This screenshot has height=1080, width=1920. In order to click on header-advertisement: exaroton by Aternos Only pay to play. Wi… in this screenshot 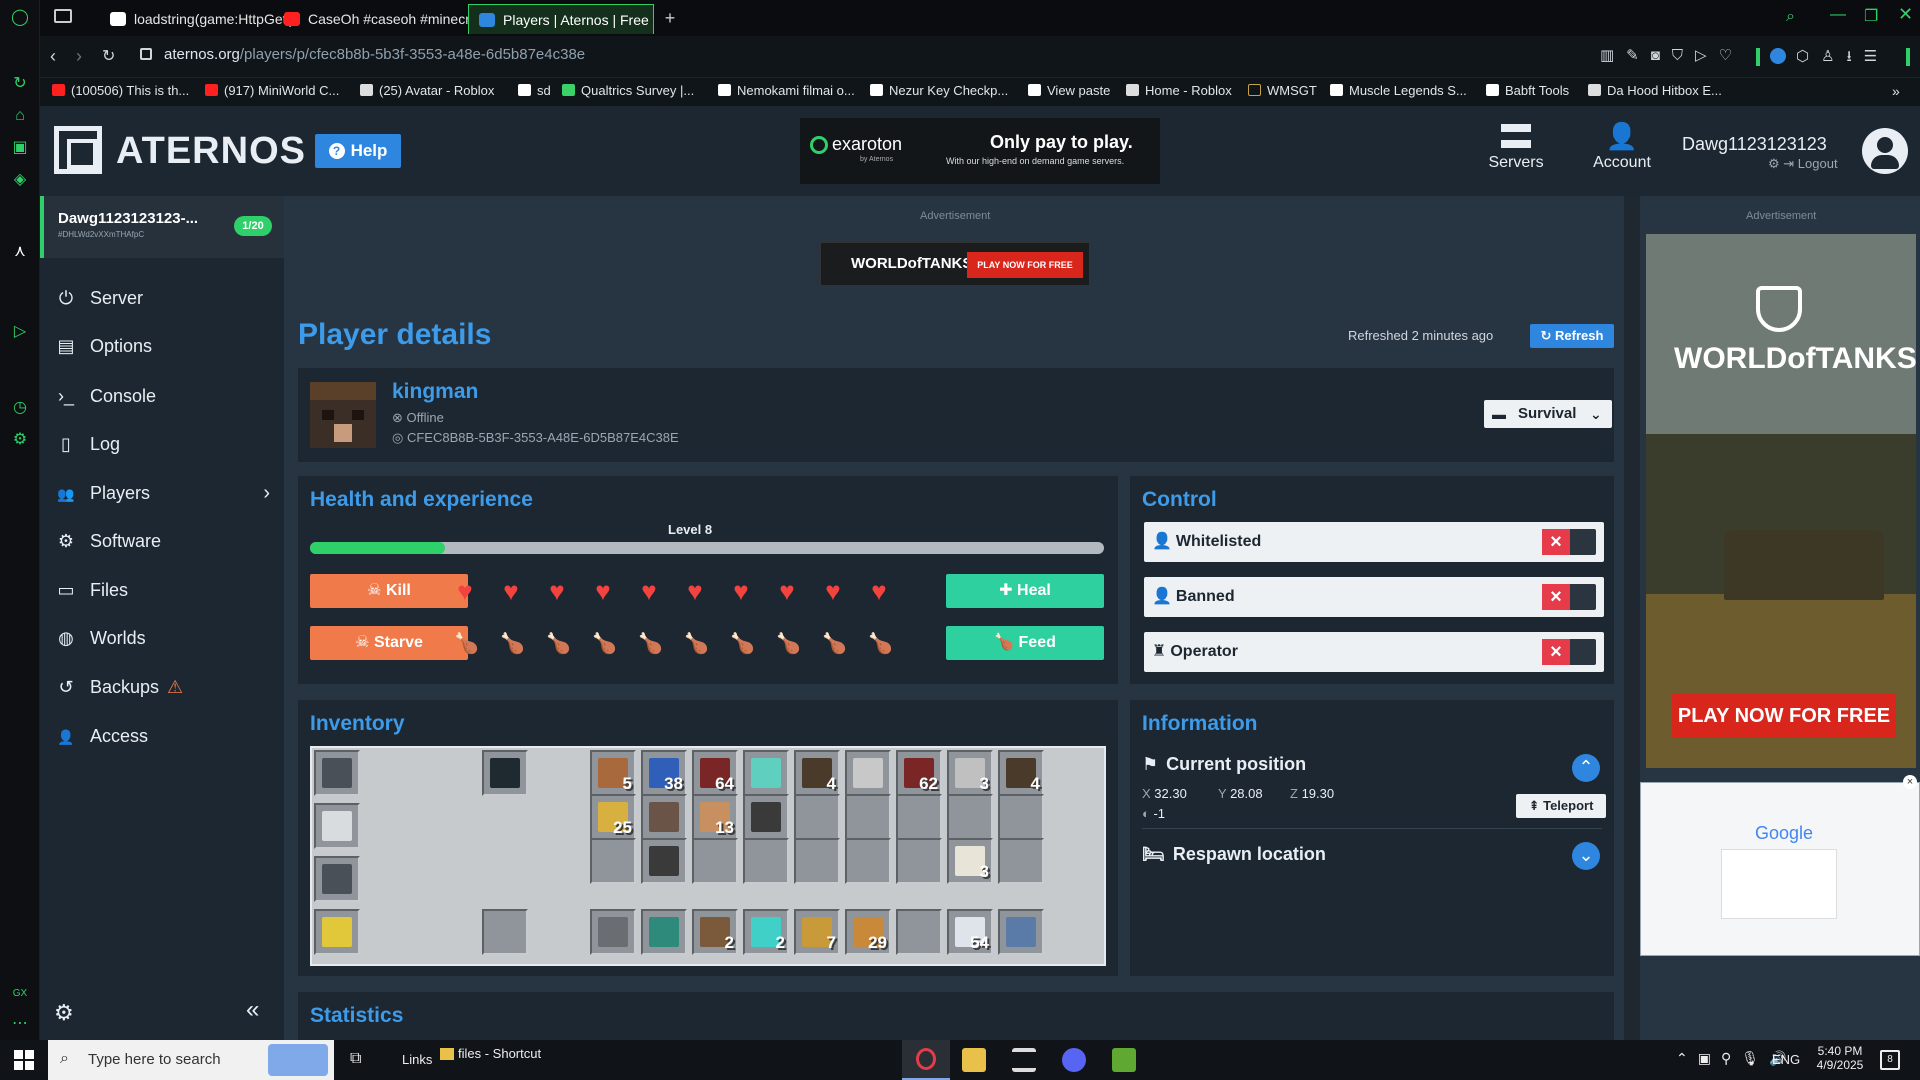, I will do `click(980, 151)`.